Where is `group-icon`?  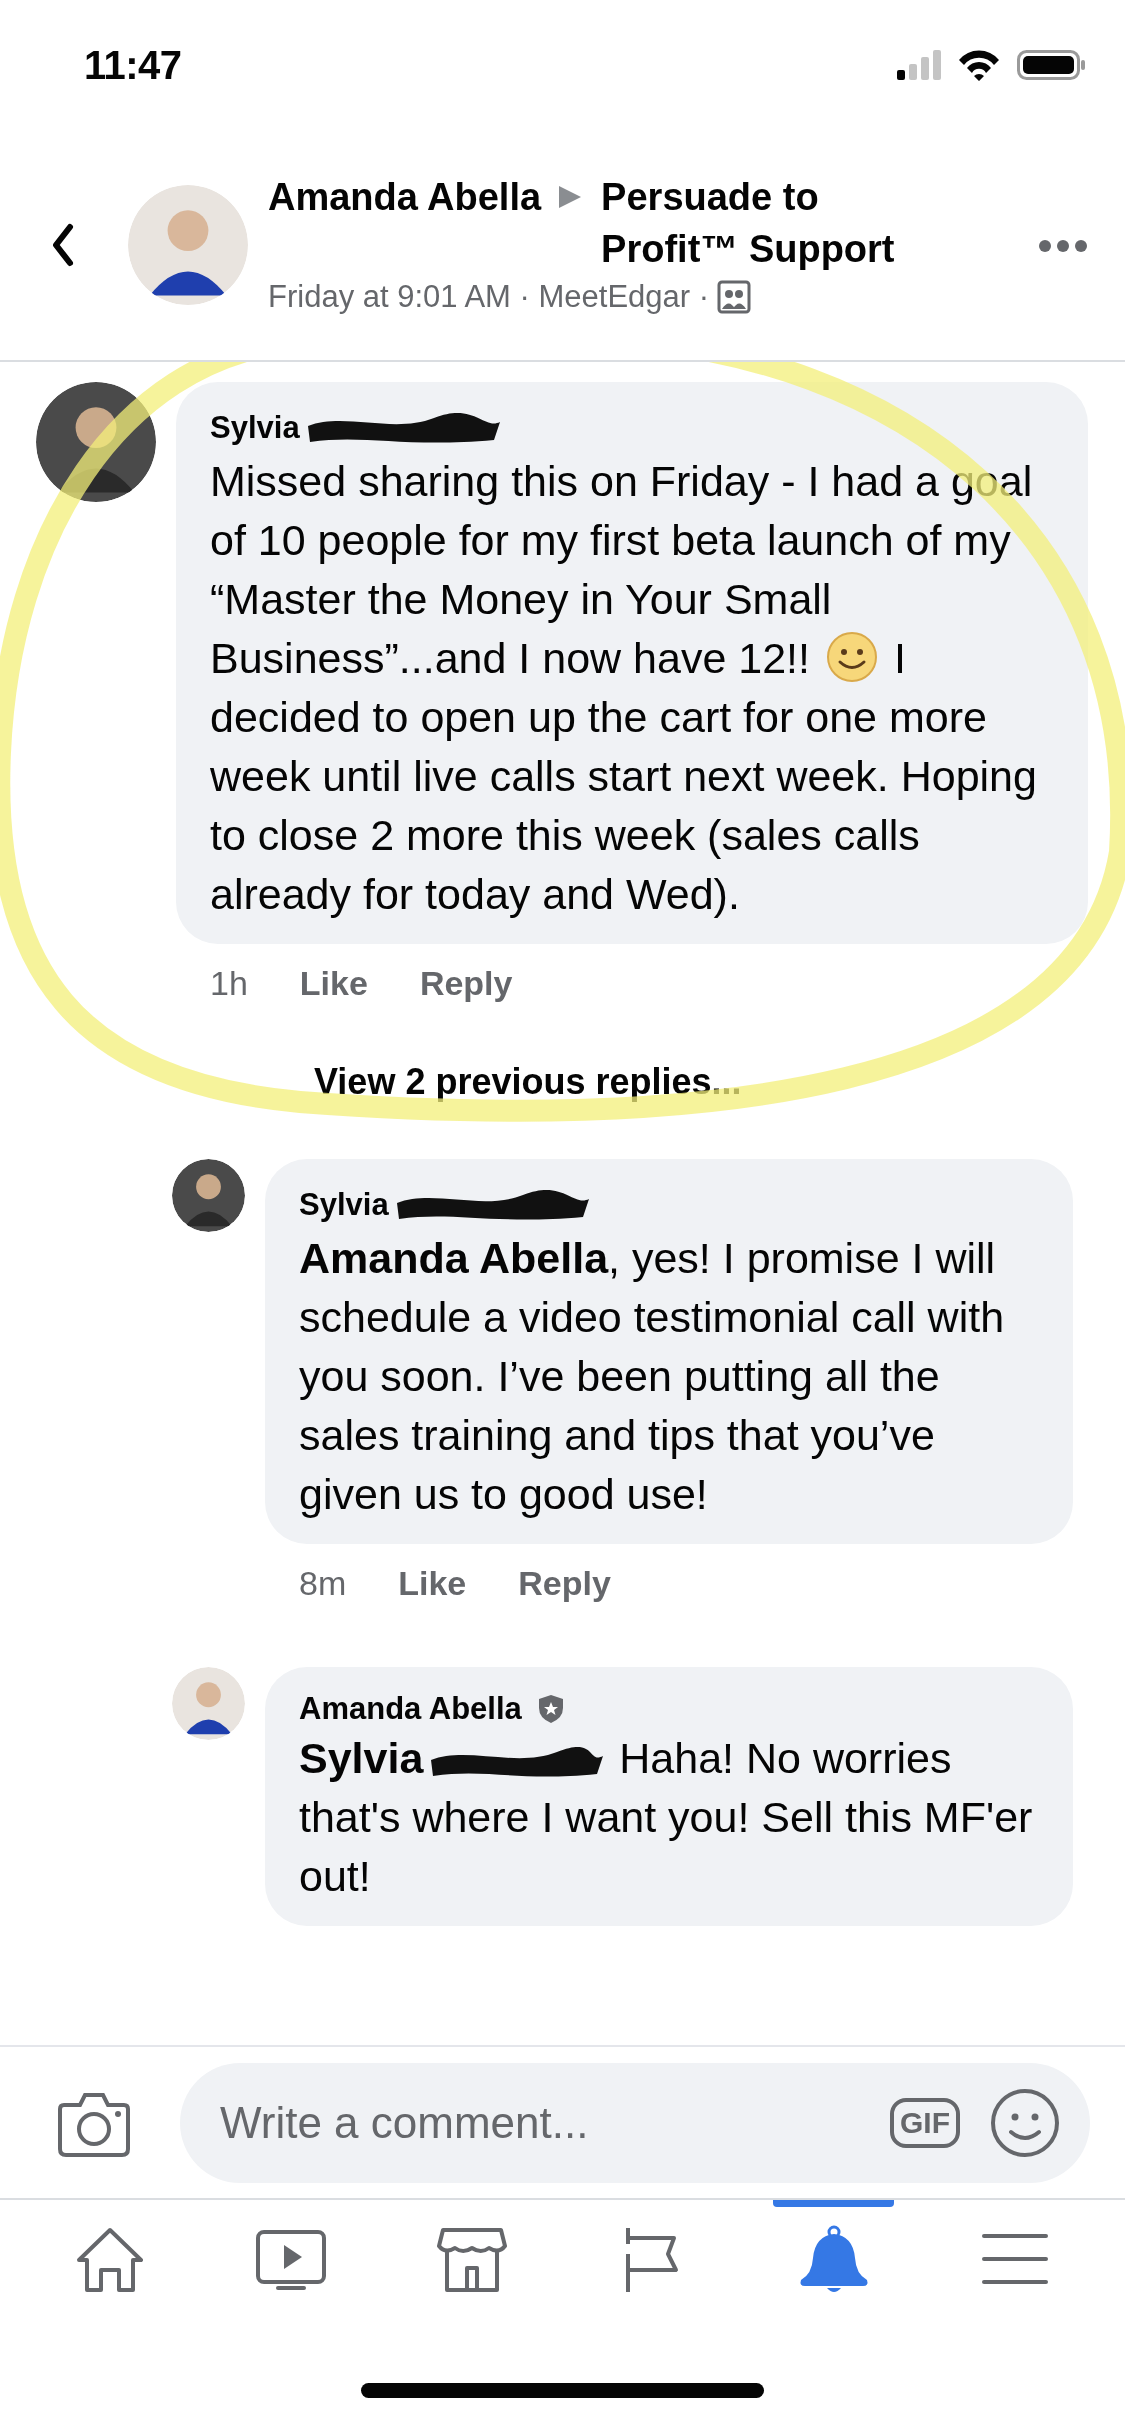
group-icon is located at coordinates (734, 297).